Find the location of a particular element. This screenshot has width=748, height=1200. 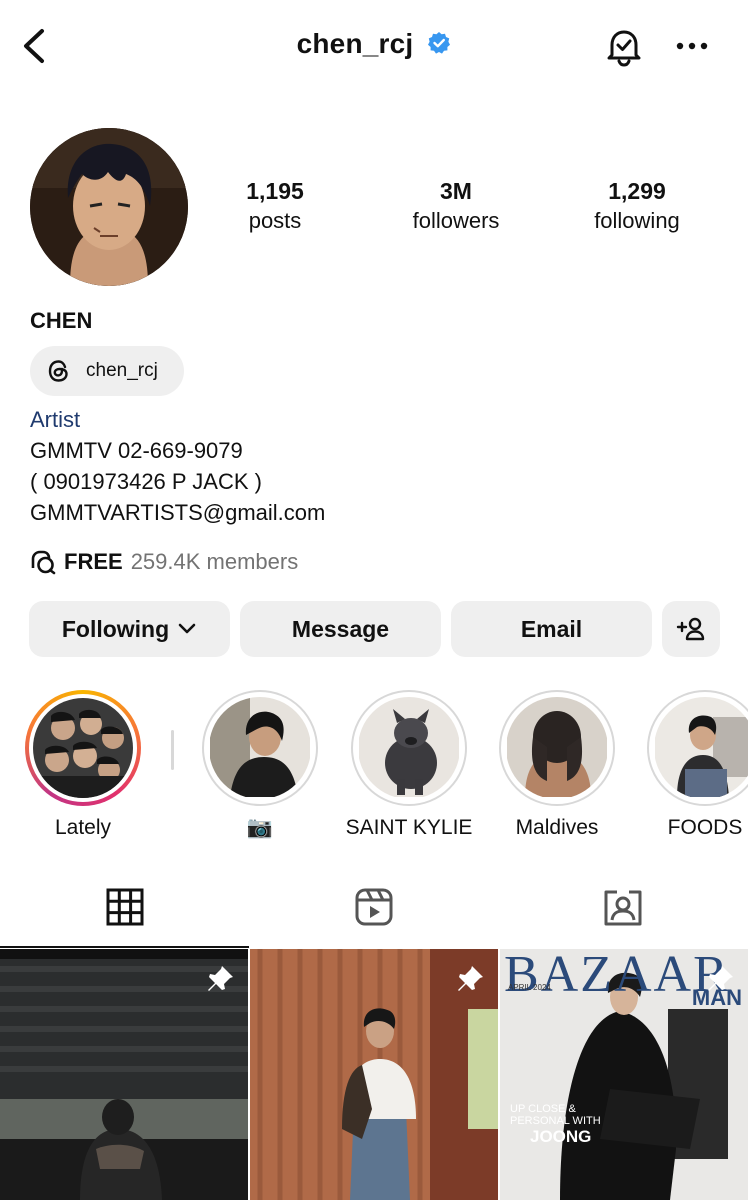

profile-avatar is located at coordinates (109, 207).